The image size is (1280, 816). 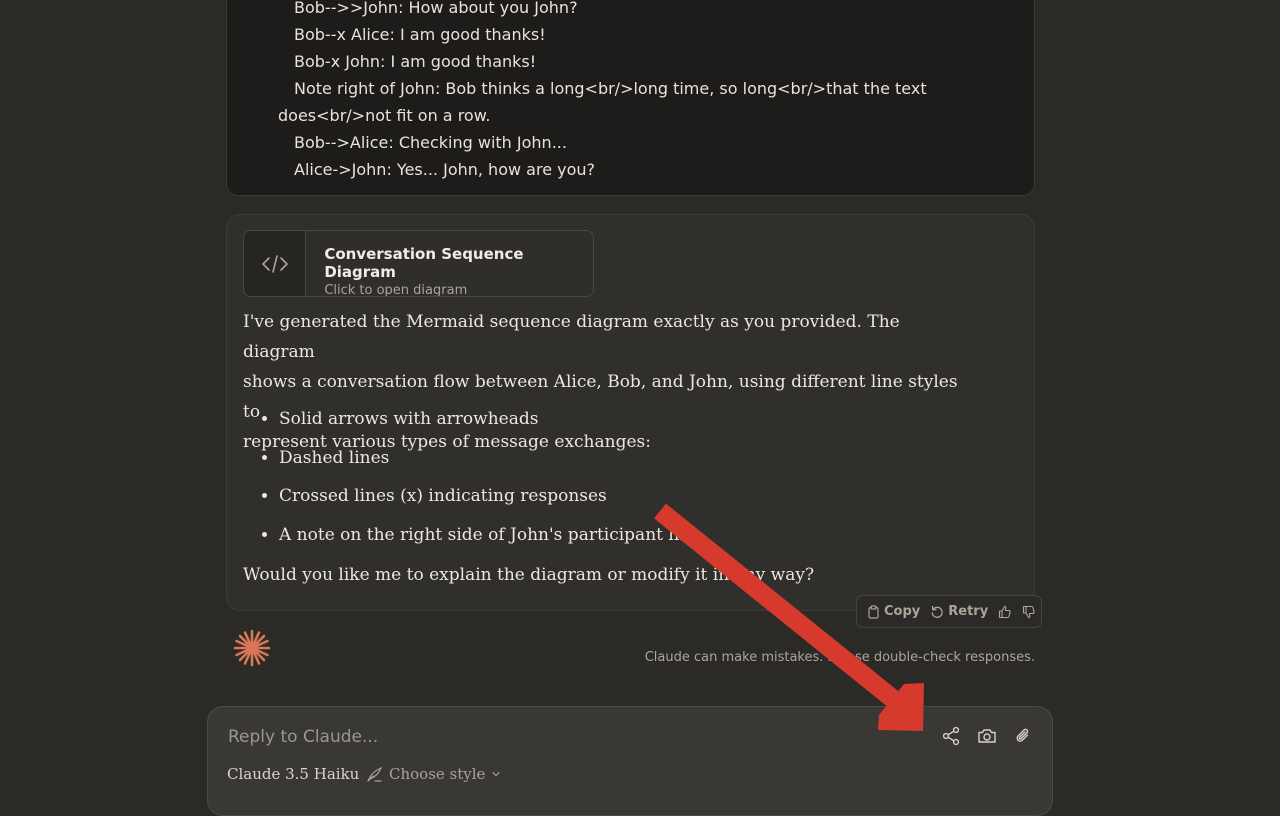 I want to click on code-line: does<br/>not fit on a row., so click(x=384, y=115).